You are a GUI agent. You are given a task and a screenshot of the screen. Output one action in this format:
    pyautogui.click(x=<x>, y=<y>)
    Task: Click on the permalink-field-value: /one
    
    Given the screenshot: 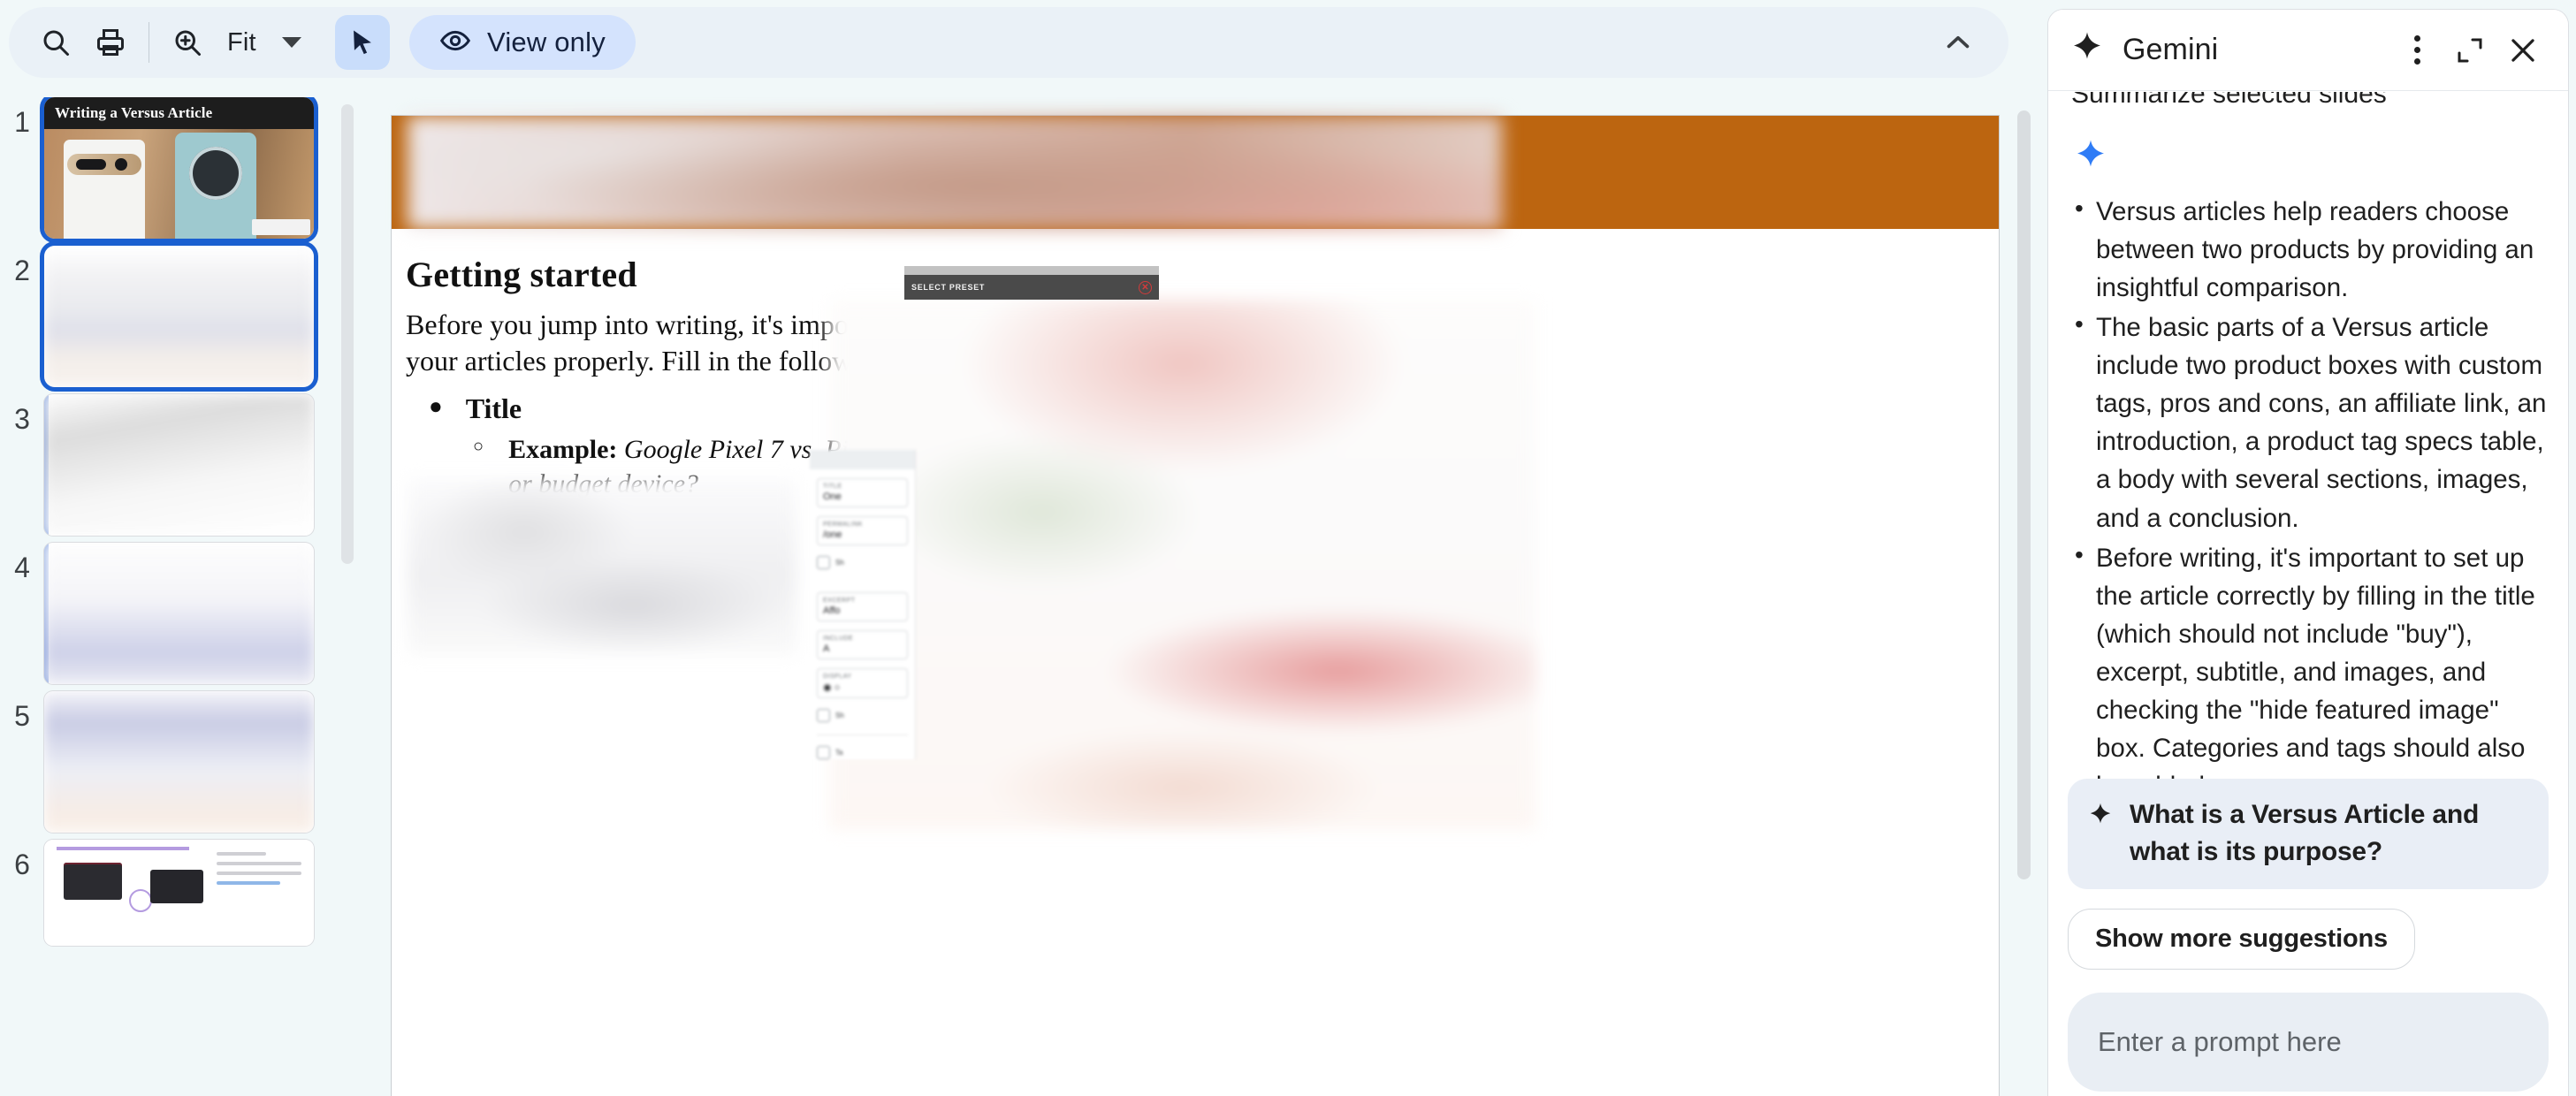 What is the action you would take?
    pyautogui.click(x=832, y=534)
    